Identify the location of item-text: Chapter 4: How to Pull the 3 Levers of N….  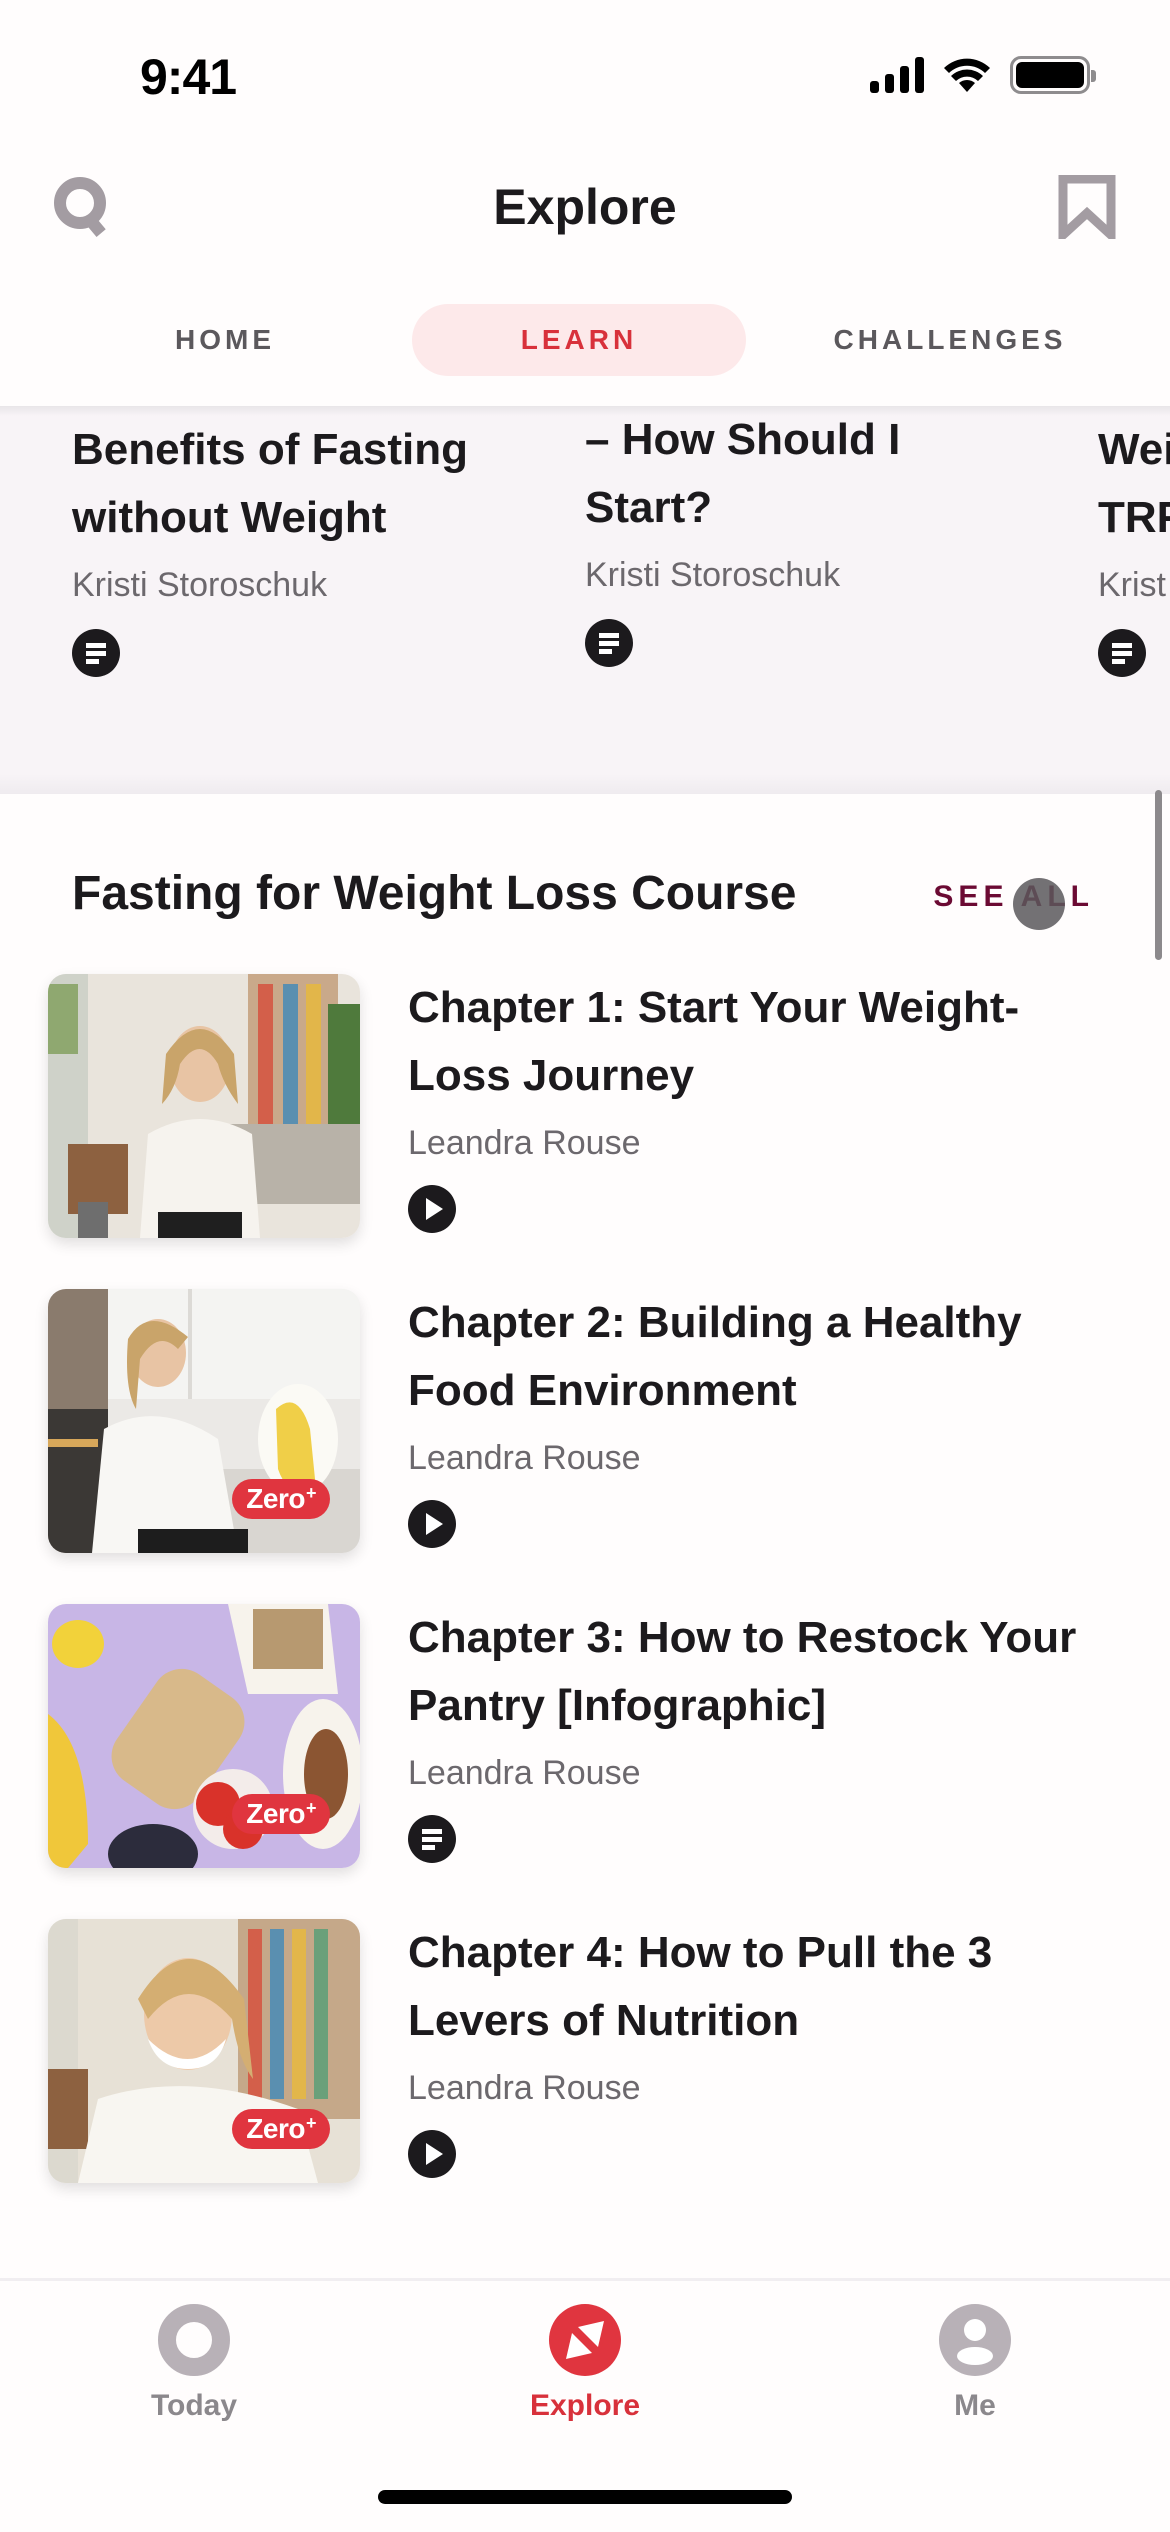
(768, 2048).